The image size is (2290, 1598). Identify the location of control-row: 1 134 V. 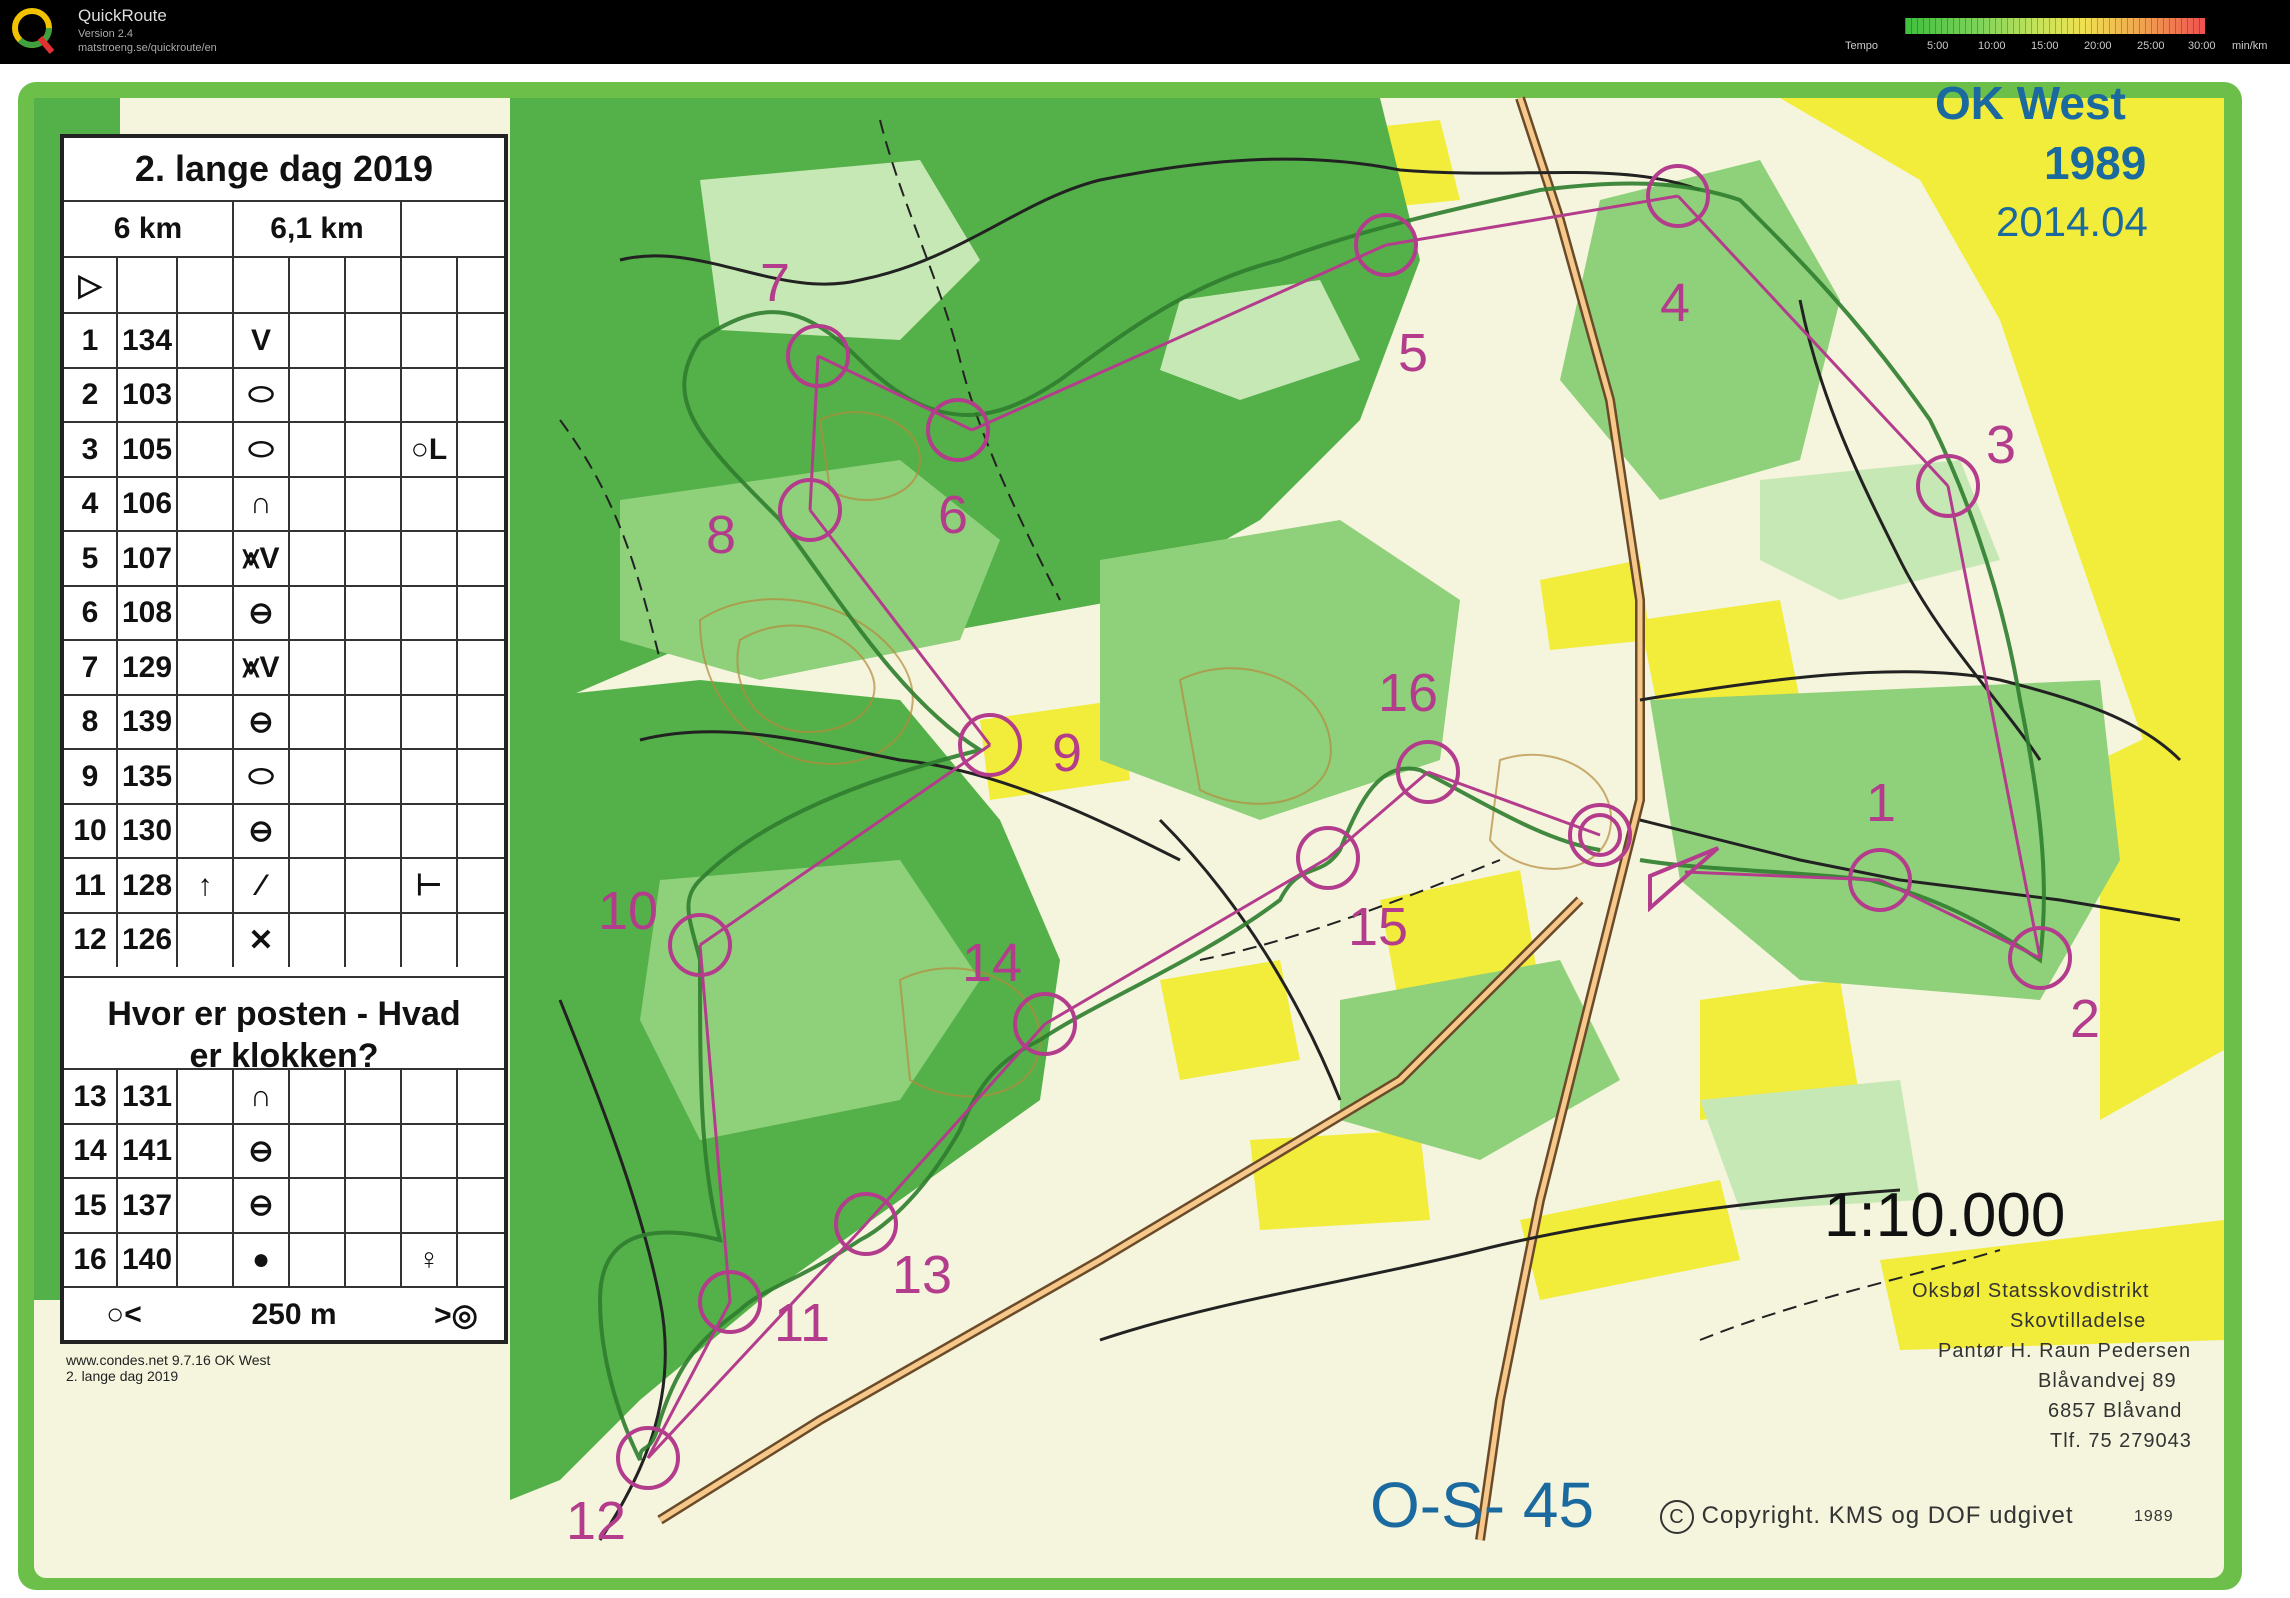
(284, 339).